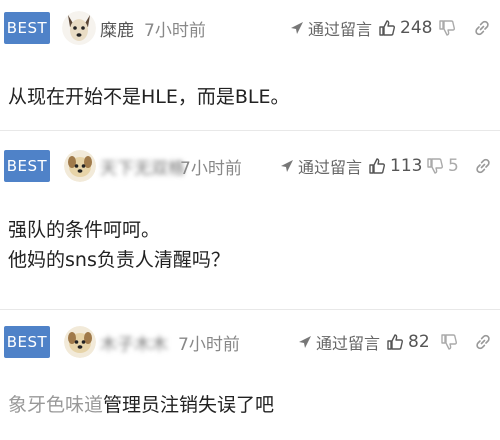 The image size is (500, 440). What do you see at coordinates (189, 405) in the screenshot?
I see `comment-line: 管理员注销失误了吧` at bounding box center [189, 405].